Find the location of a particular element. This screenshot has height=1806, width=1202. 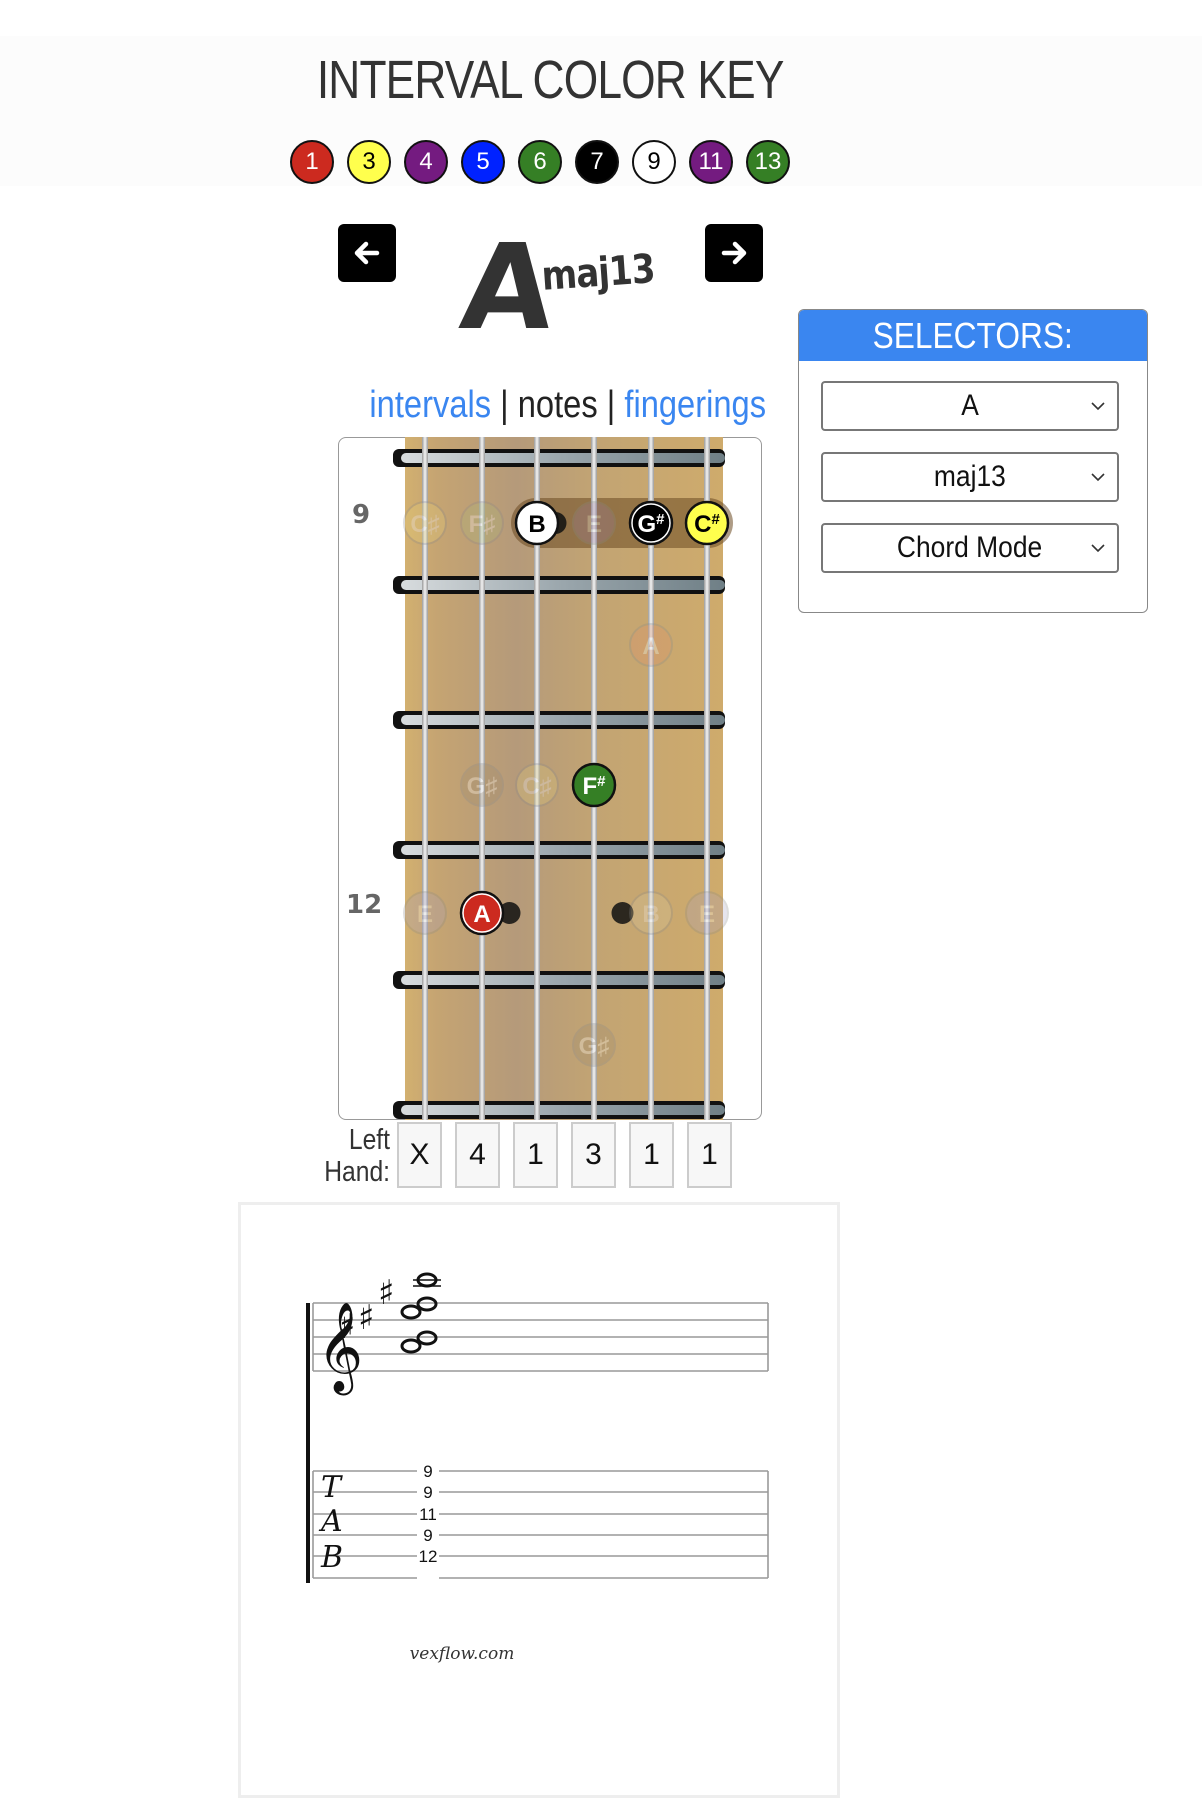

finger-box-string-6: 1 is located at coordinates (709, 1155).